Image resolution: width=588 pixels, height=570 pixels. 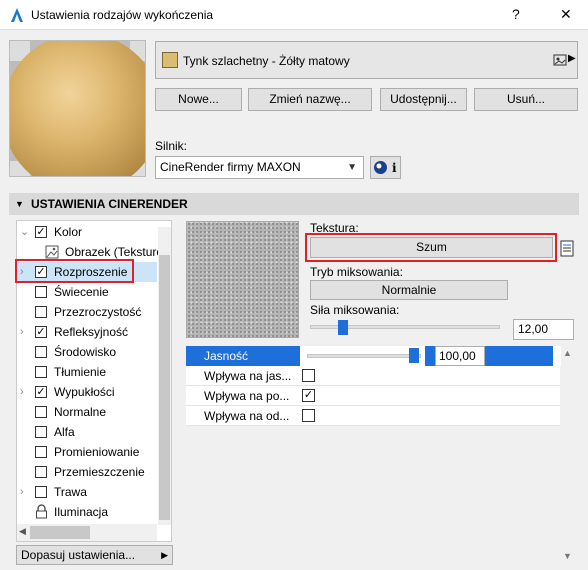 What do you see at coordinates (430, 356) in the screenshot?
I see `brightness-marker` at bounding box center [430, 356].